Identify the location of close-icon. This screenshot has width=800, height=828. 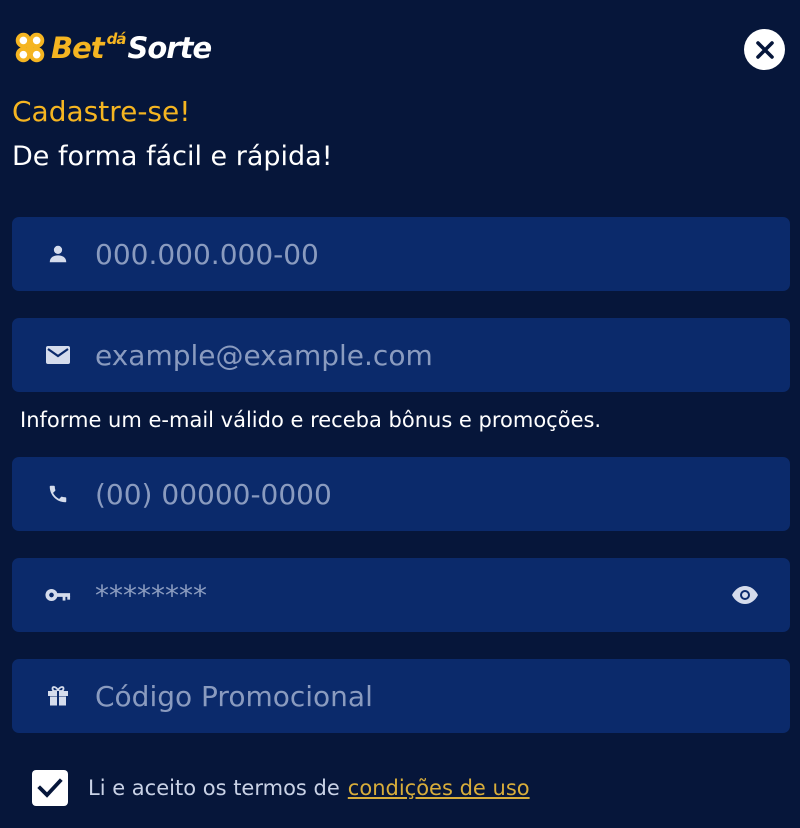
(764, 49).